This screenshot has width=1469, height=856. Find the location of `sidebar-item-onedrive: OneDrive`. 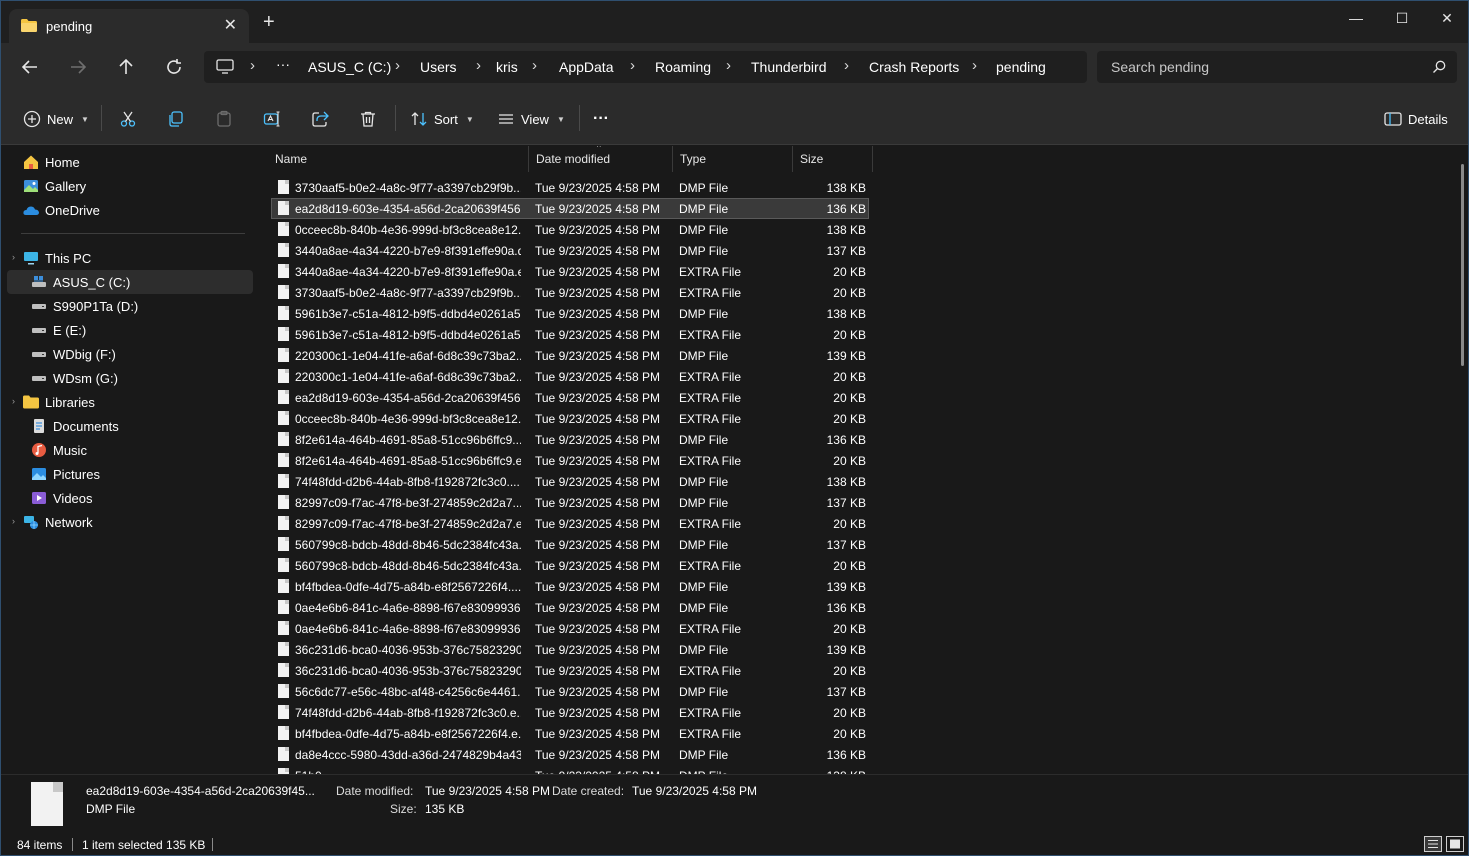

sidebar-item-onedrive: OneDrive is located at coordinates (138, 210).